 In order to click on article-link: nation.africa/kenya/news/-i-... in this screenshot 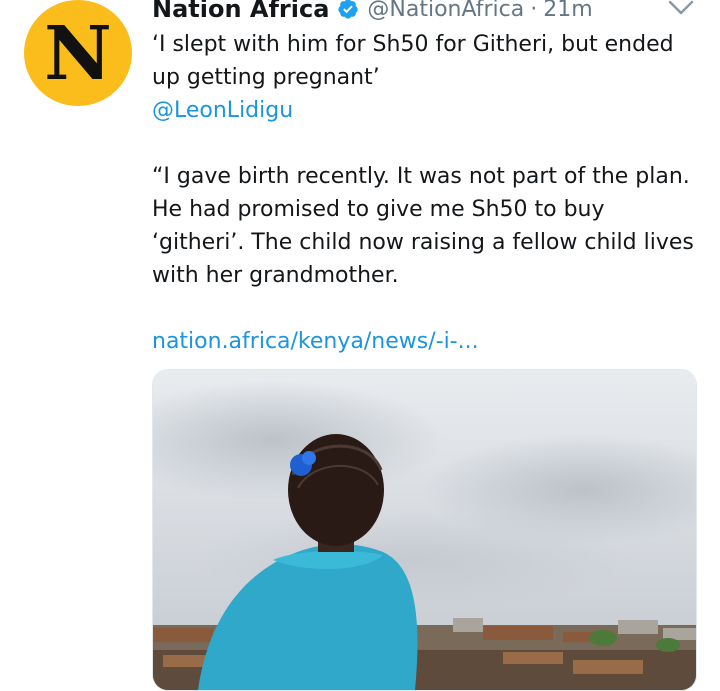, I will do `click(426, 341)`.